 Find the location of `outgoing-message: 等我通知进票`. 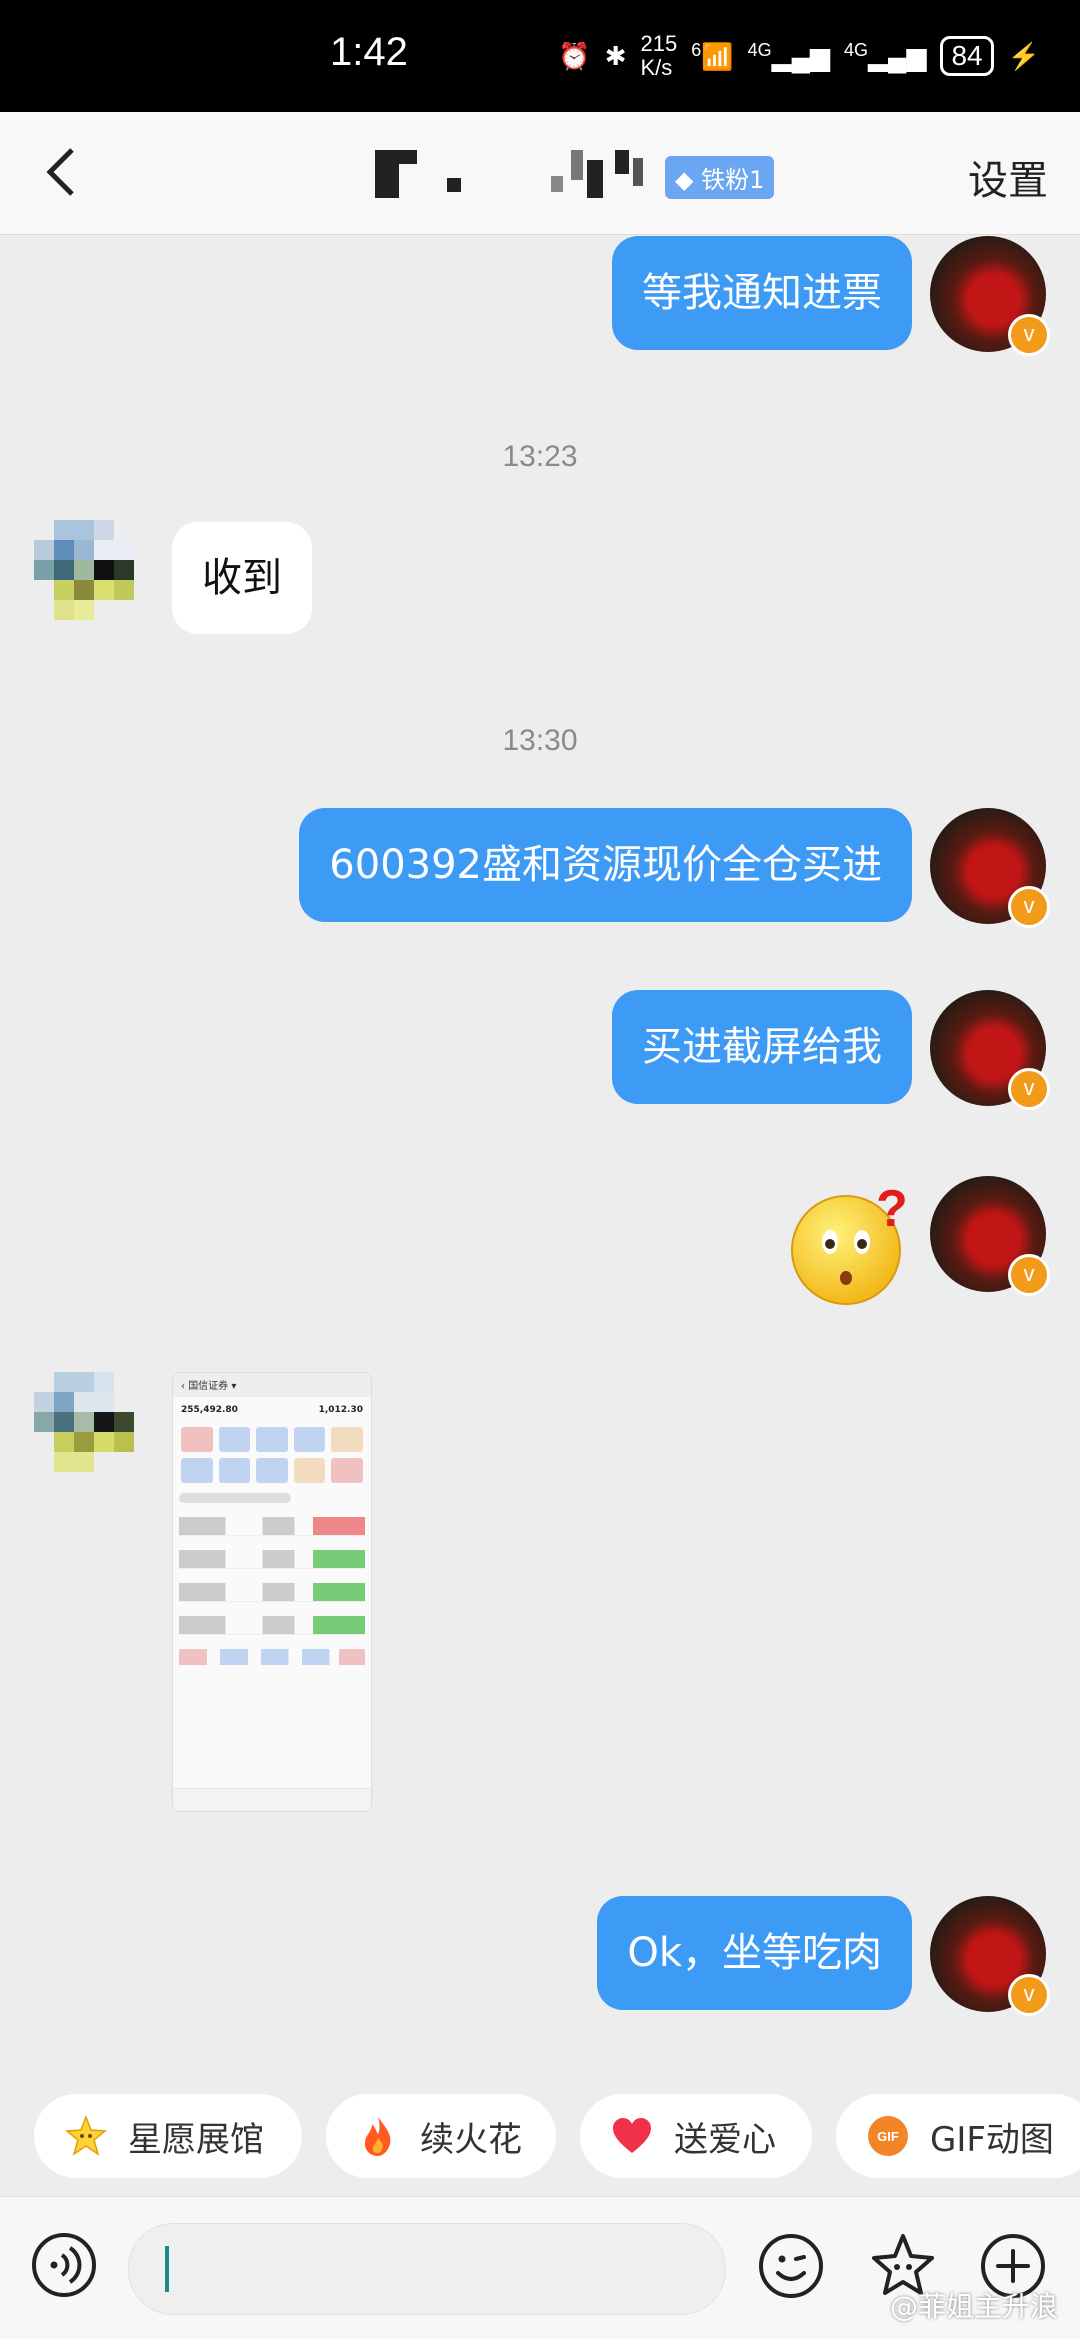

outgoing-message: 等我通知进票 is located at coordinates (762, 293).